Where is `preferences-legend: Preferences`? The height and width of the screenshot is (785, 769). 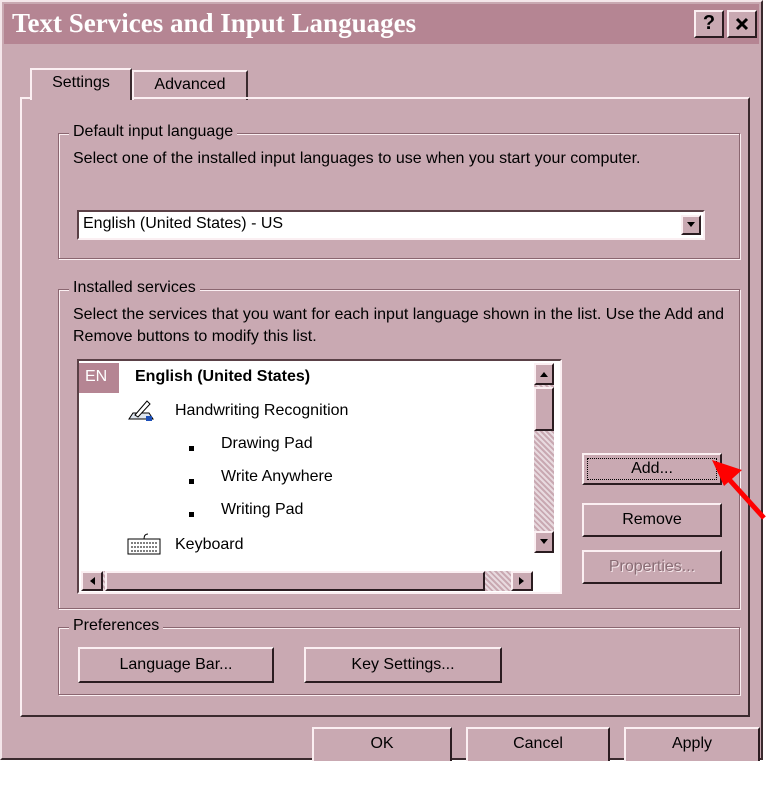
preferences-legend: Preferences is located at coordinates (116, 626).